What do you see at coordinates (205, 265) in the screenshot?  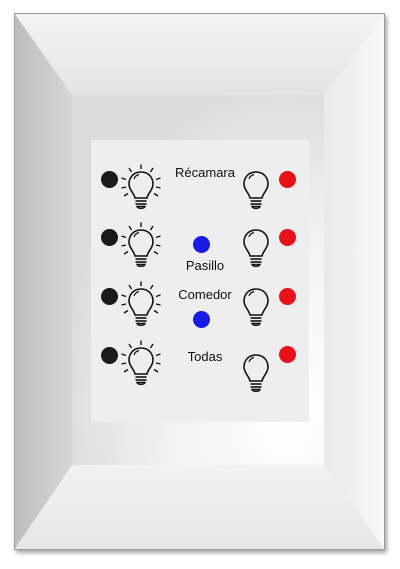 I see `label-pasillo: Pasillo` at bounding box center [205, 265].